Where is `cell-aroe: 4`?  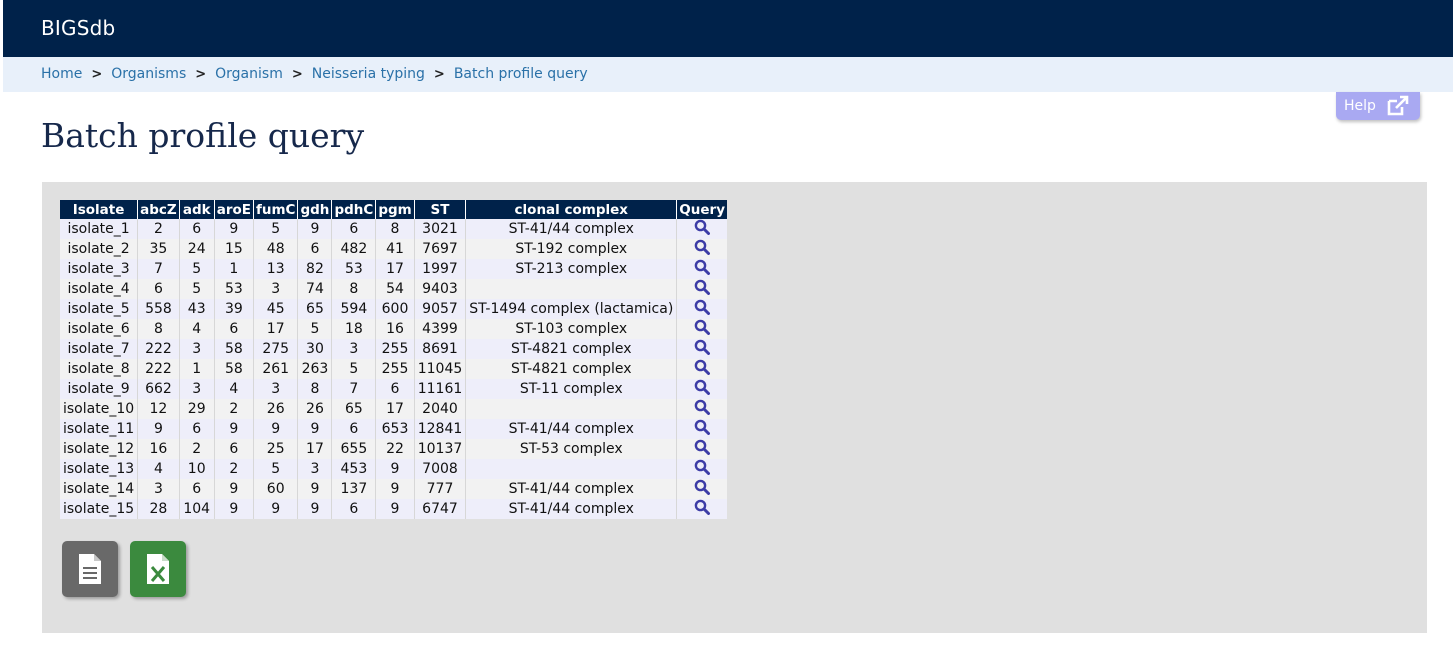
cell-aroe: 4 is located at coordinates (233, 389).